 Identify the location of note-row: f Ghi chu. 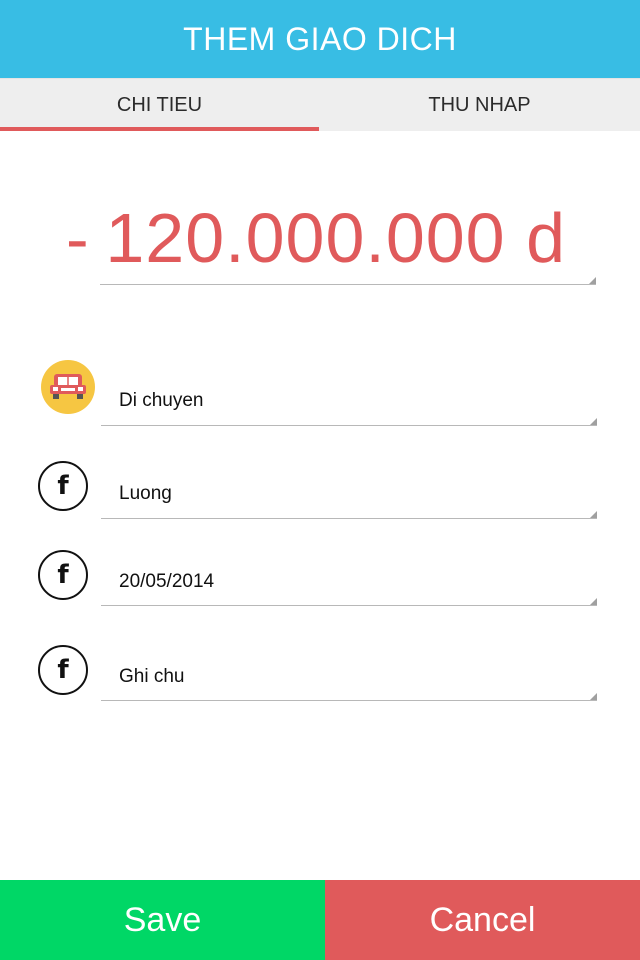
(318, 675).